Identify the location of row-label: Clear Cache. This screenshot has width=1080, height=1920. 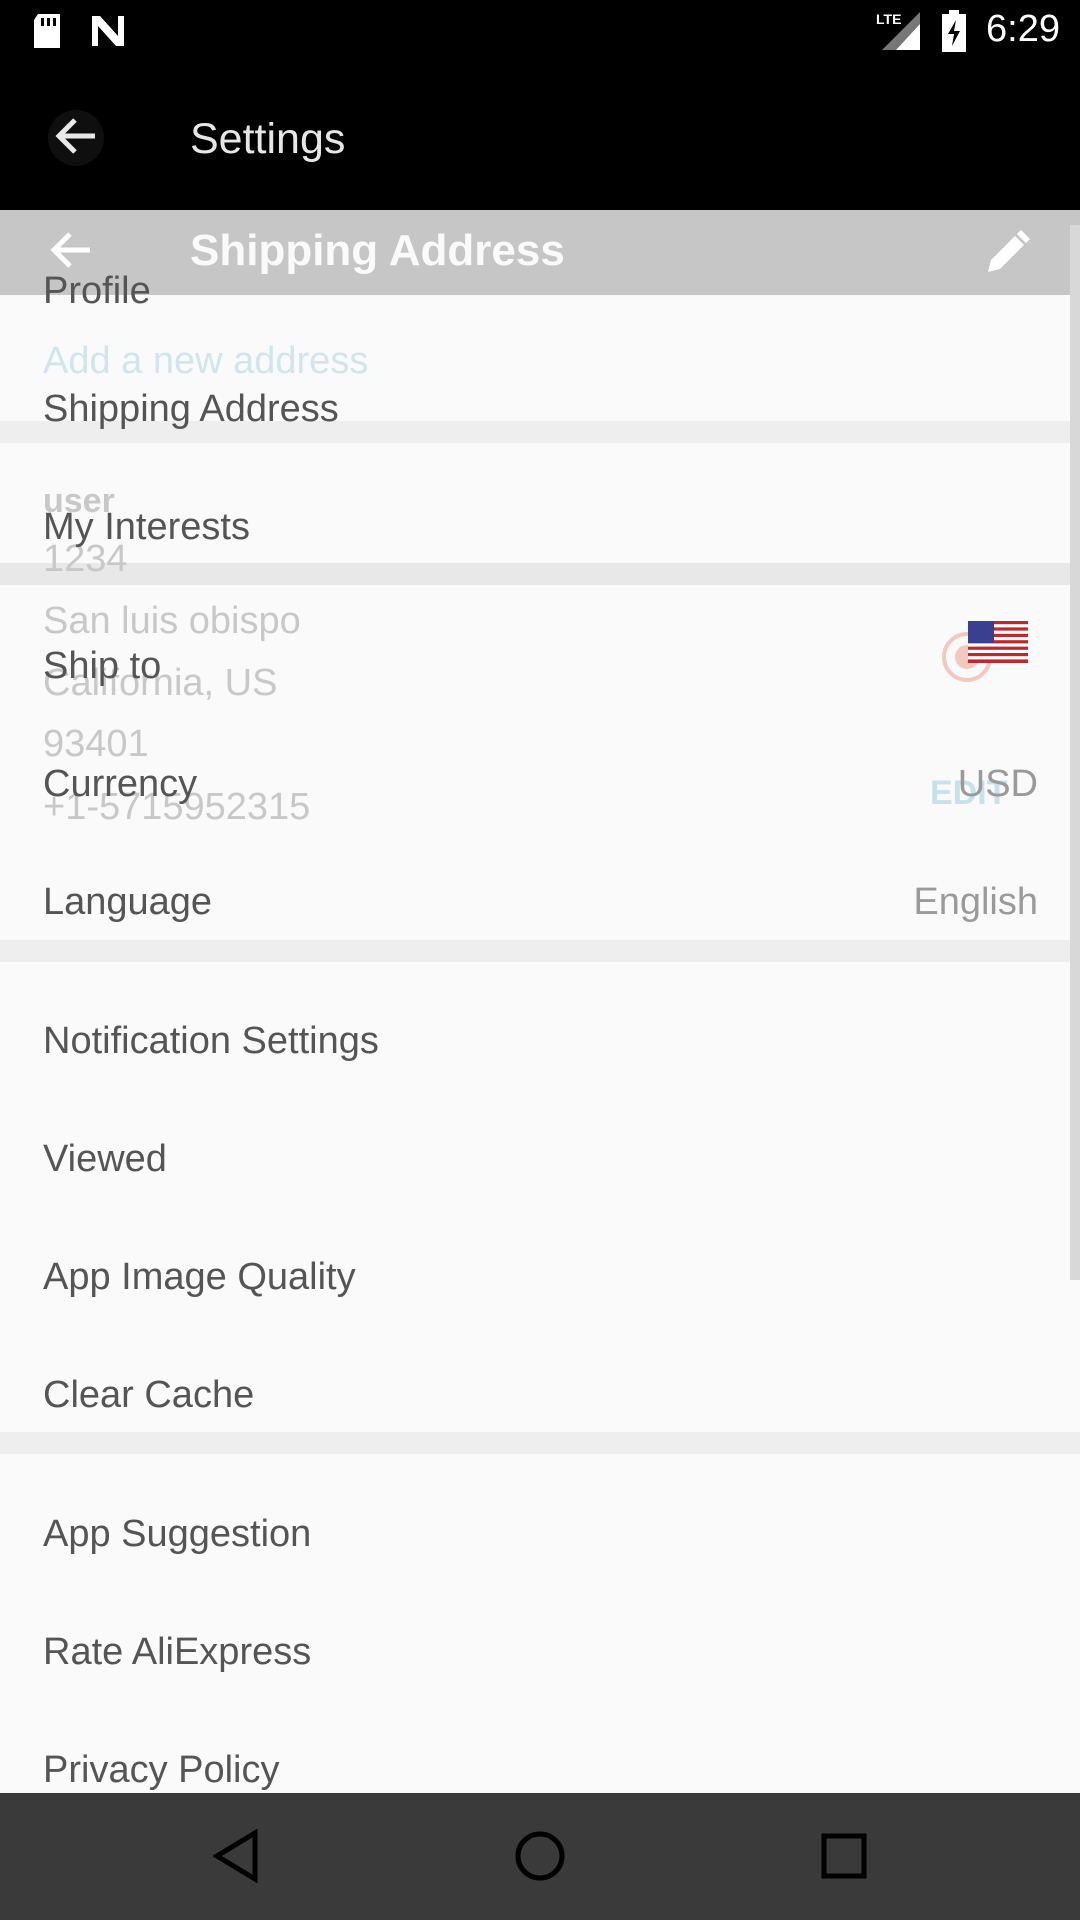
(149, 1395).